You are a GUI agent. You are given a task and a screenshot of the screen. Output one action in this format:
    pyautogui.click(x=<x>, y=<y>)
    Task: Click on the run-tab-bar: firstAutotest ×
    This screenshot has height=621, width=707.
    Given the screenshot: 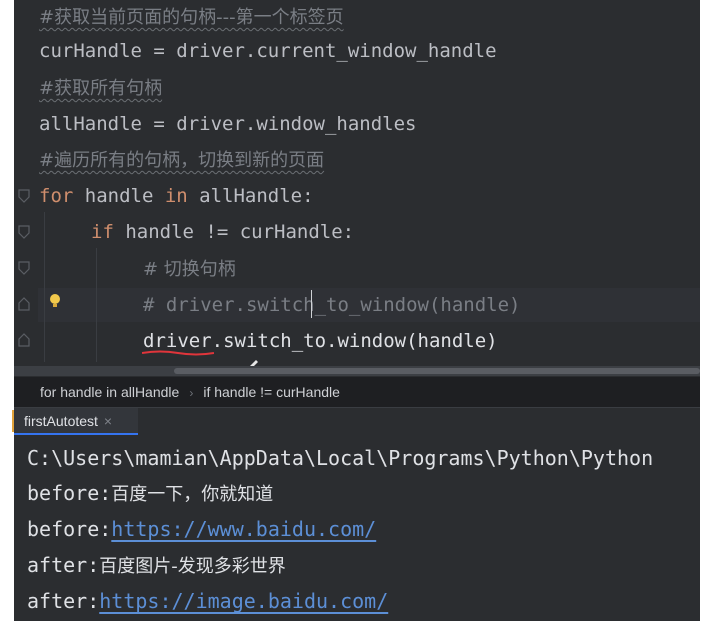 What is the action you would take?
    pyautogui.click(x=357, y=421)
    